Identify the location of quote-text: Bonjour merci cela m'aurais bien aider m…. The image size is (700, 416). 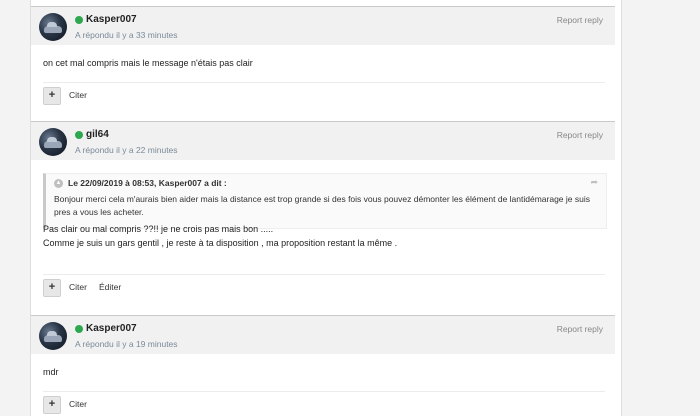
(322, 205).